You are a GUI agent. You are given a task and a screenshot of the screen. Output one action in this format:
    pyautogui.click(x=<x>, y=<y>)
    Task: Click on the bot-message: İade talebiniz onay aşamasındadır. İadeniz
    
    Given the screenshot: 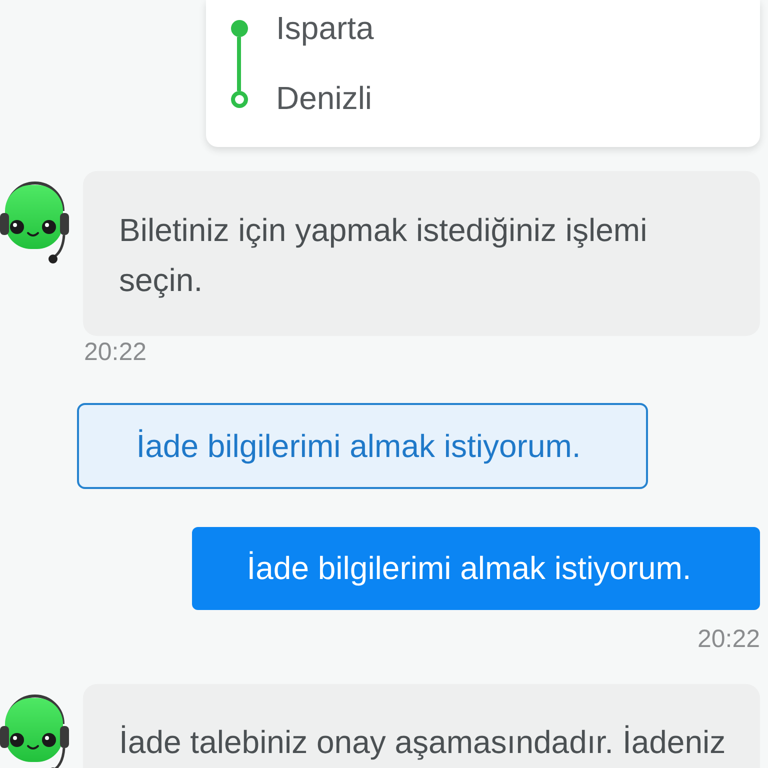 What is the action you would take?
    pyautogui.click(x=421, y=726)
    